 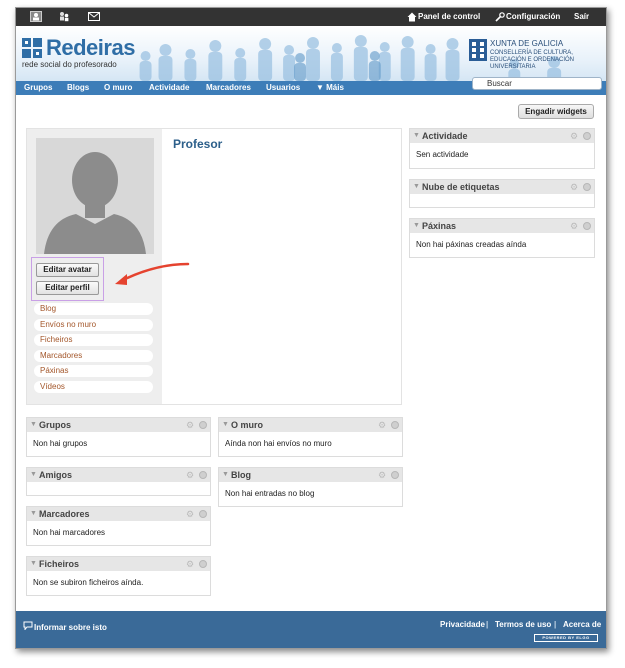 What do you see at coordinates (69, 64) in the screenshot?
I see `site-tagline: rede social do profesorado` at bounding box center [69, 64].